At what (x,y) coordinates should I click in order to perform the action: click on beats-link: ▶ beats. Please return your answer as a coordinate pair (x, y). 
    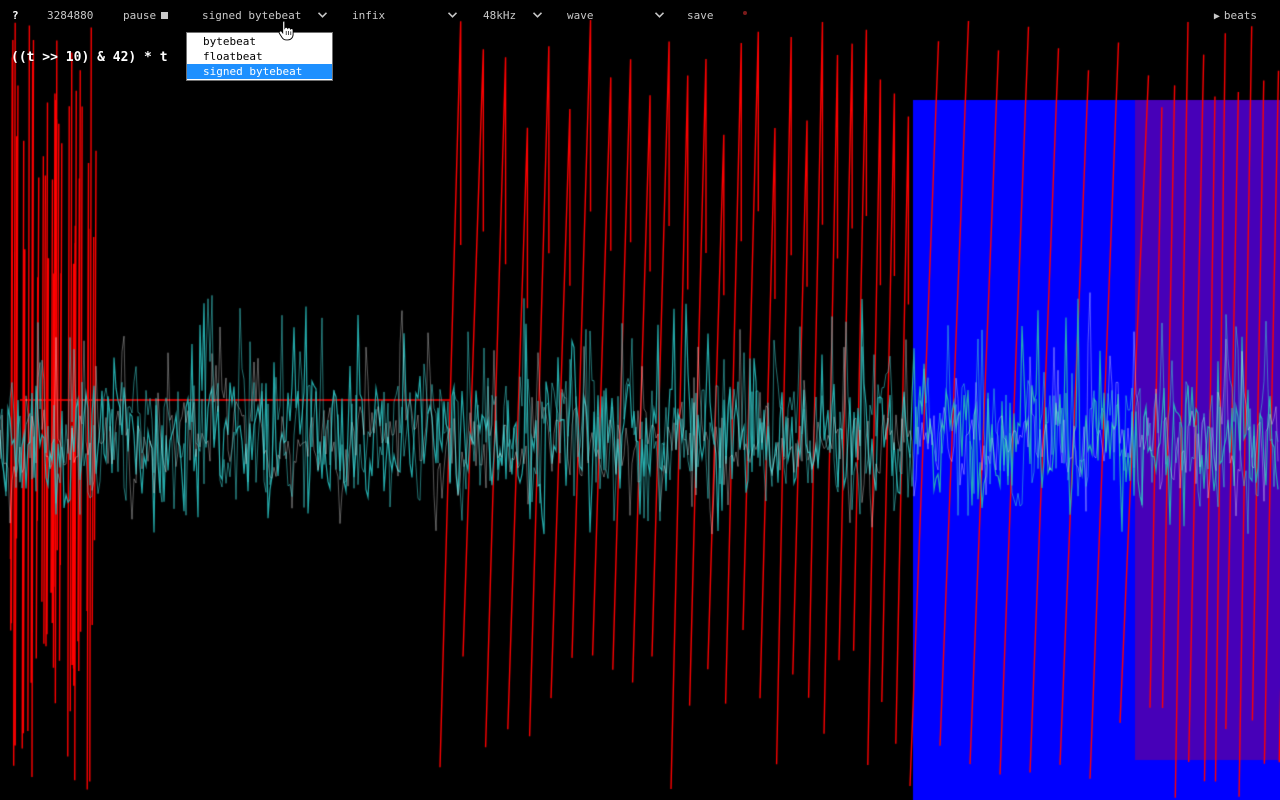
    Looking at the image, I should click on (1235, 17).